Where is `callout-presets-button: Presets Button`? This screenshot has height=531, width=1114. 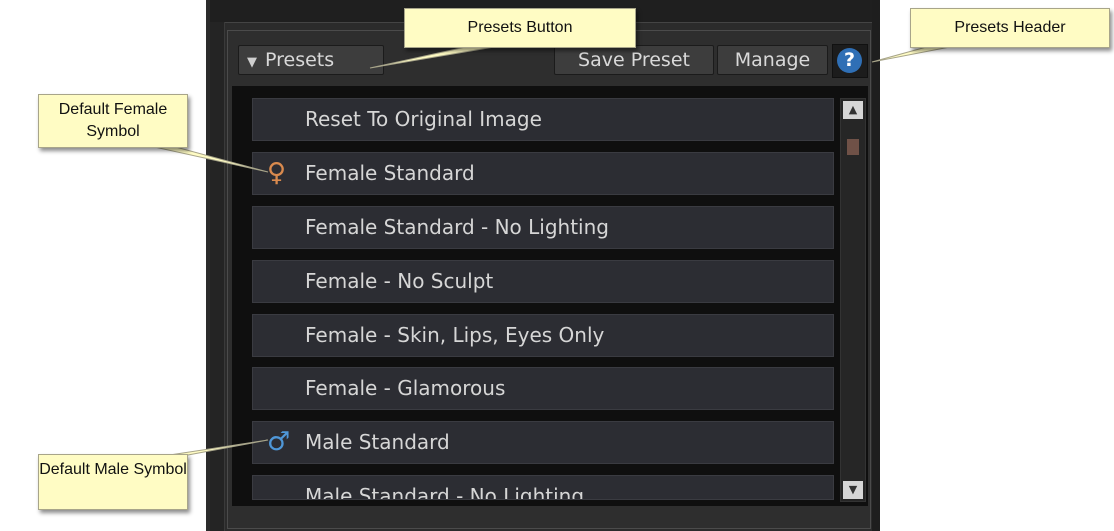 callout-presets-button: Presets Button is located at coordinates (520, 28).